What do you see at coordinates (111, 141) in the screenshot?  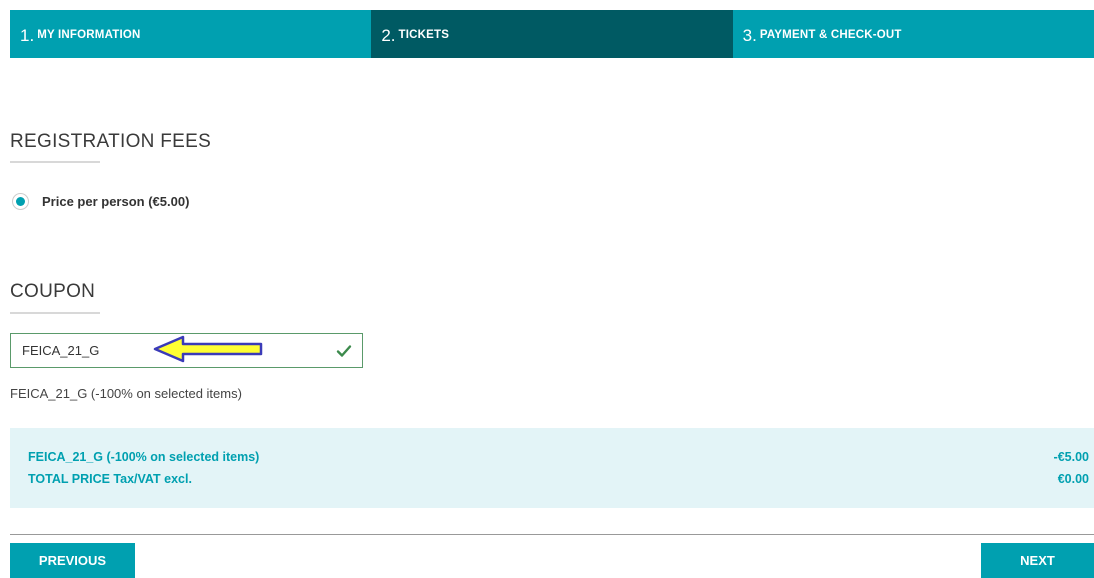 I see `registration-fees-title: REGISTRATION FEES` at bounding box center [111, 141].